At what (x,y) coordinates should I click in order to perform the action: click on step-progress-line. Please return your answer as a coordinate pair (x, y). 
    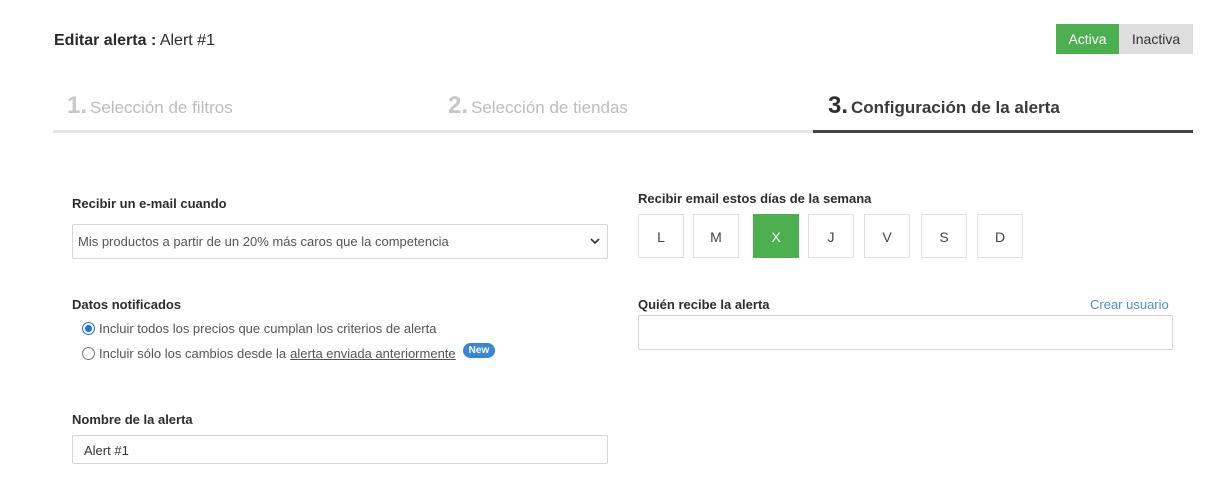
    Looking at the image, I should click on (433, 131).